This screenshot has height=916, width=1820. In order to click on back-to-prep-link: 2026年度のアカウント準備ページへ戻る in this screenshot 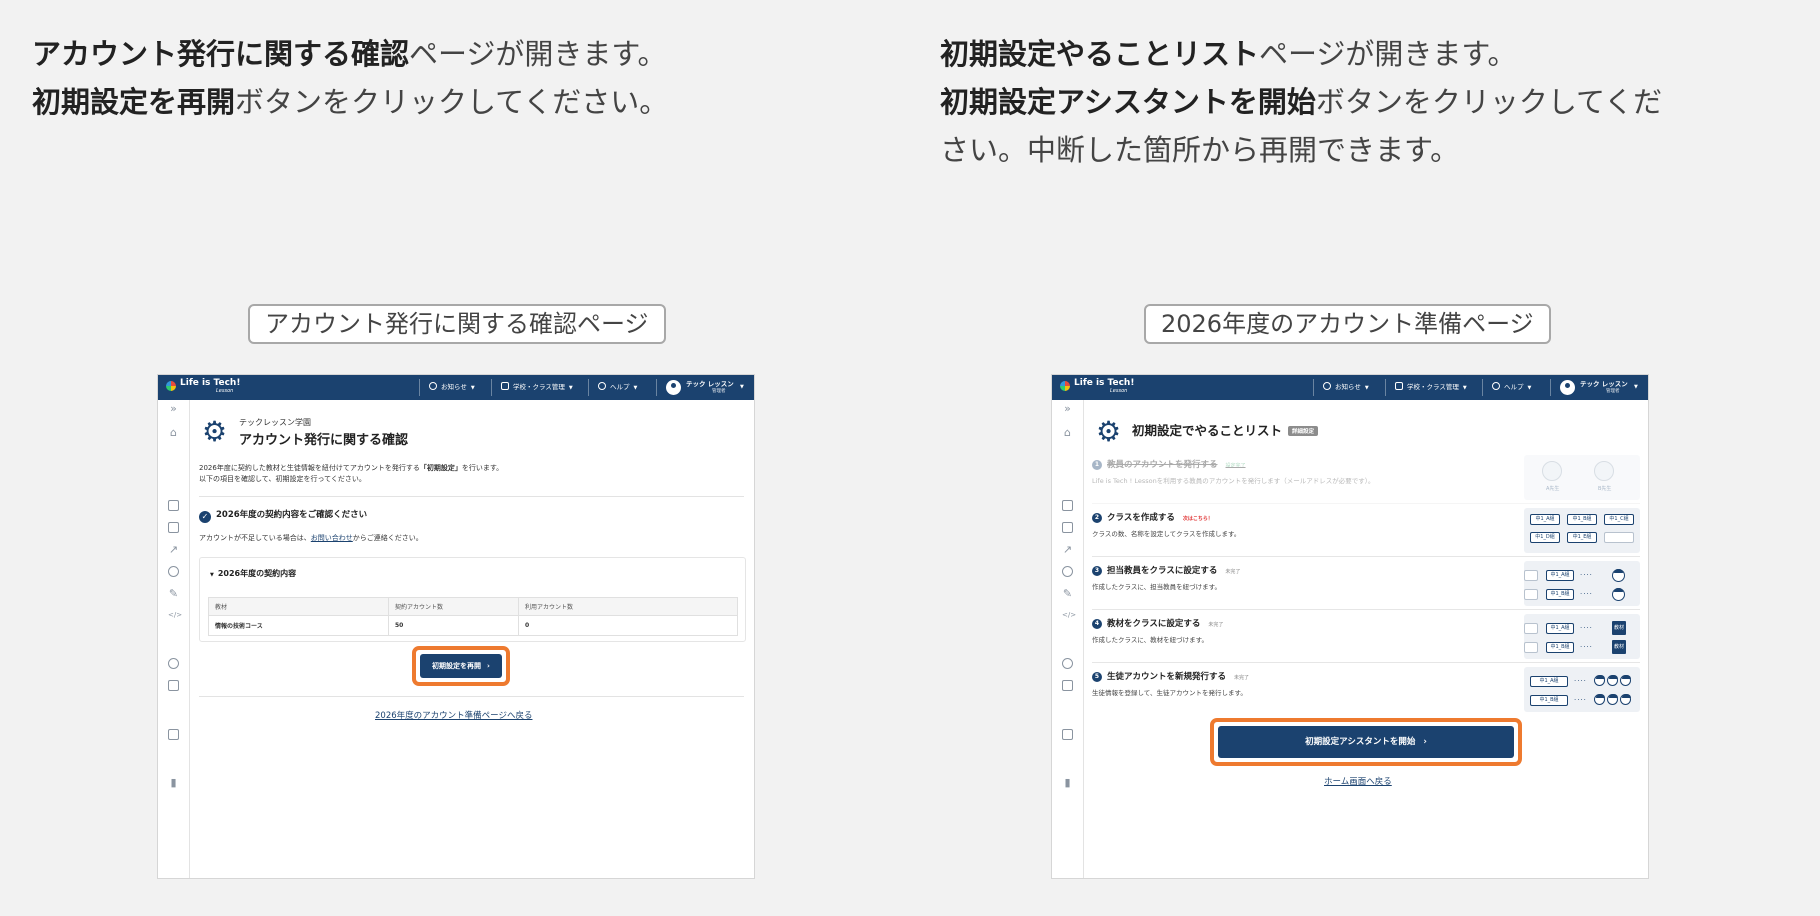, I will do `click(453, 715)`.